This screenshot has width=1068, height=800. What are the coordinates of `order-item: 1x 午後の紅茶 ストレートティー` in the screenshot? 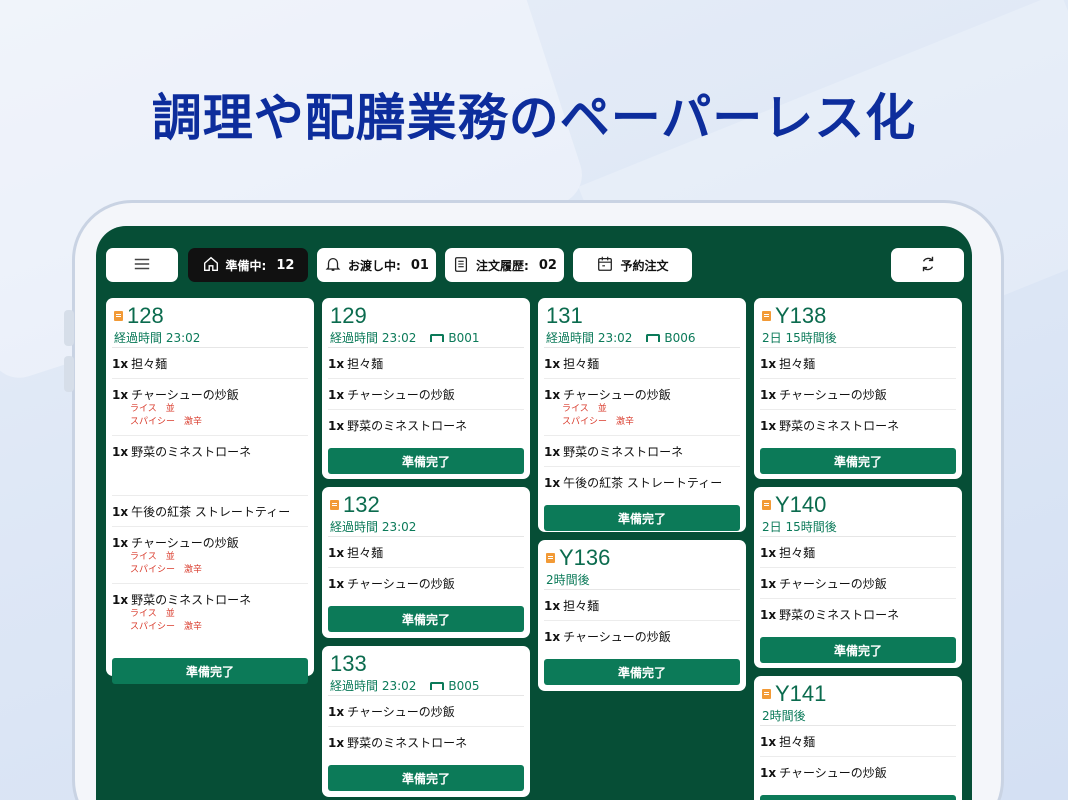 It's located at (210, 511).